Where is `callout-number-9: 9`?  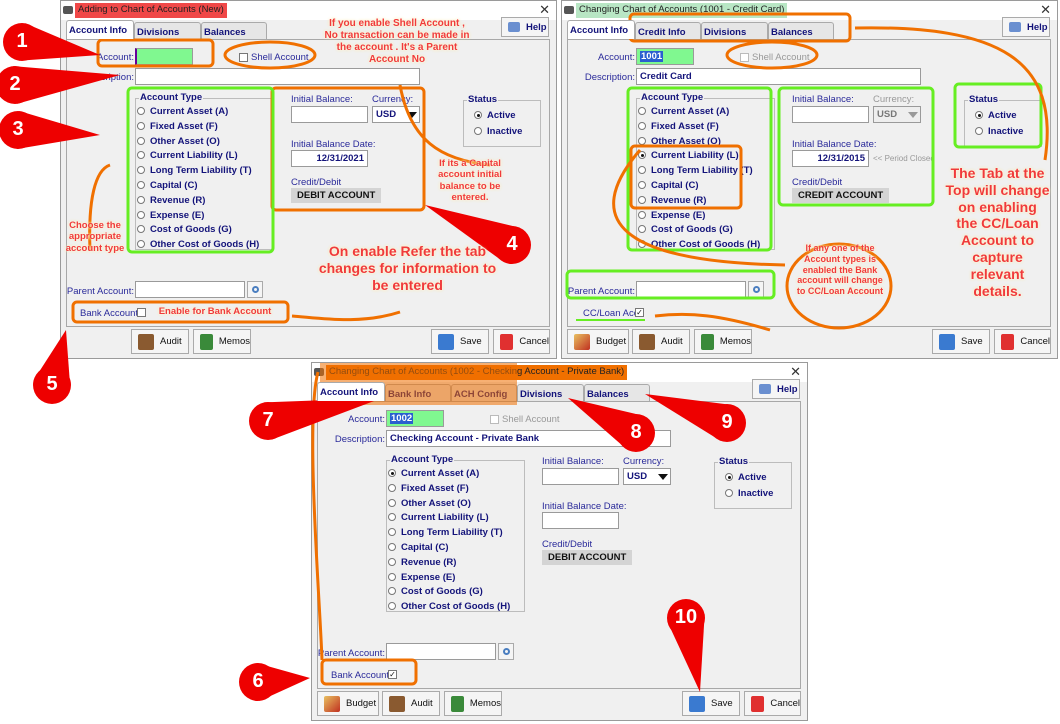
callout-number-9: 9 is located at coordinates (727, 422).